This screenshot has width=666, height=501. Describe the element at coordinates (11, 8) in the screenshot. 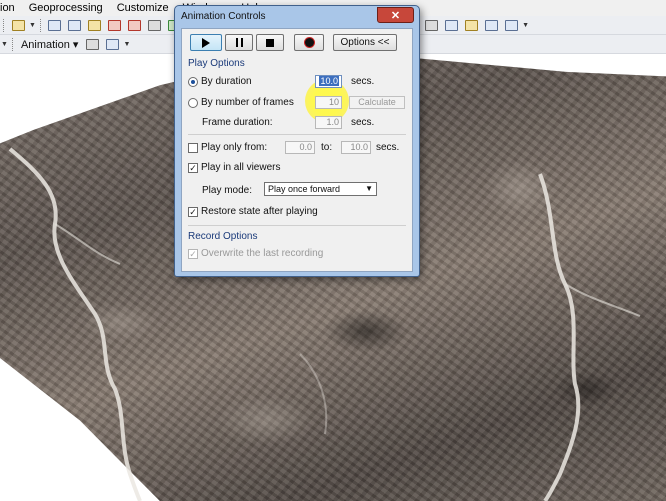

I see `menu-item-selection: ion` at that location.